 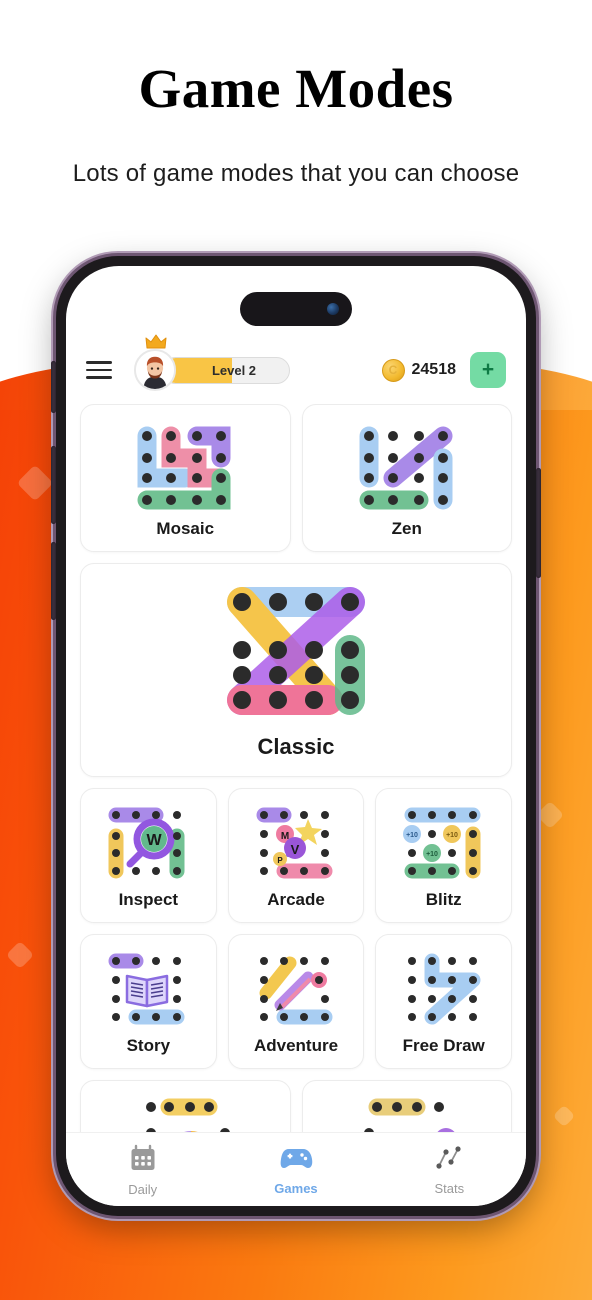 What do you see at coordinates (406, 528) in the screenshot?
I see `game-card-title: Zen` at bounding box center [406, 528].